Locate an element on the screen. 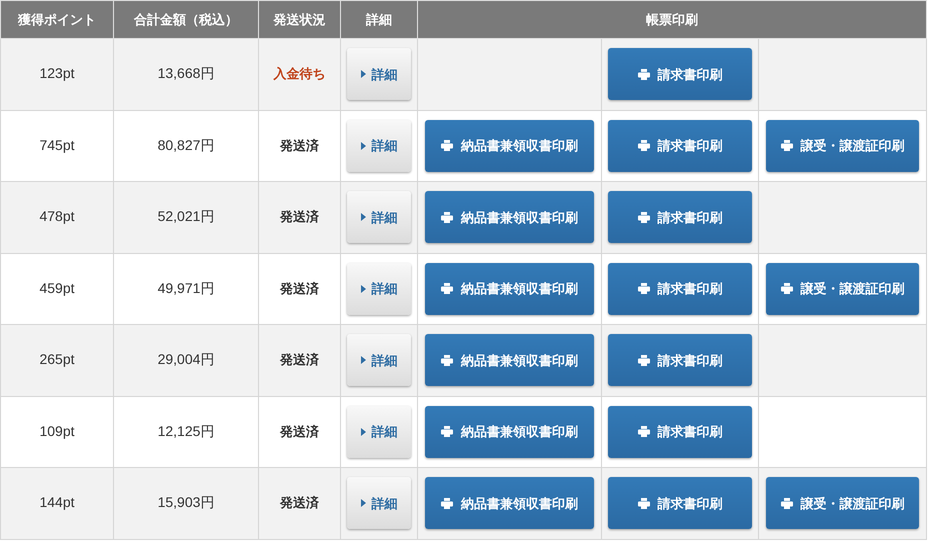 The width and height of the screenshot is (931, 544). points-value: 265pt is located at coordinates (57, 359).